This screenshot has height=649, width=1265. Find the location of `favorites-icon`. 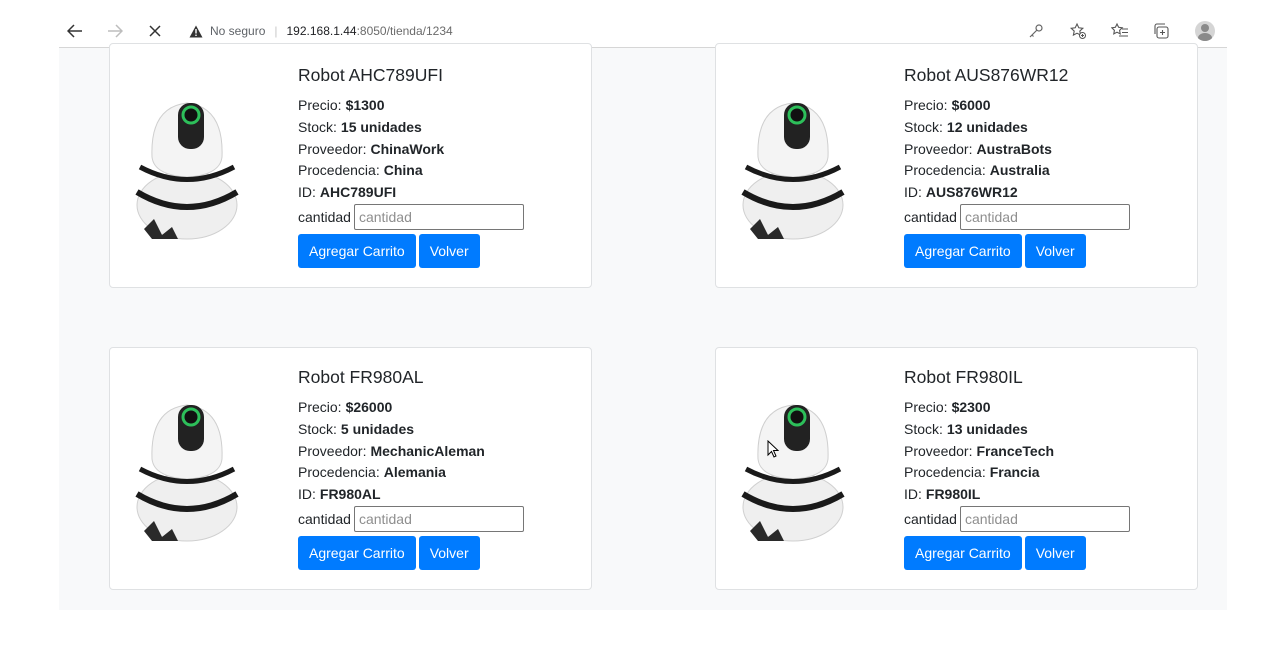

favorites-icon is located at coordinates (1120, 31).